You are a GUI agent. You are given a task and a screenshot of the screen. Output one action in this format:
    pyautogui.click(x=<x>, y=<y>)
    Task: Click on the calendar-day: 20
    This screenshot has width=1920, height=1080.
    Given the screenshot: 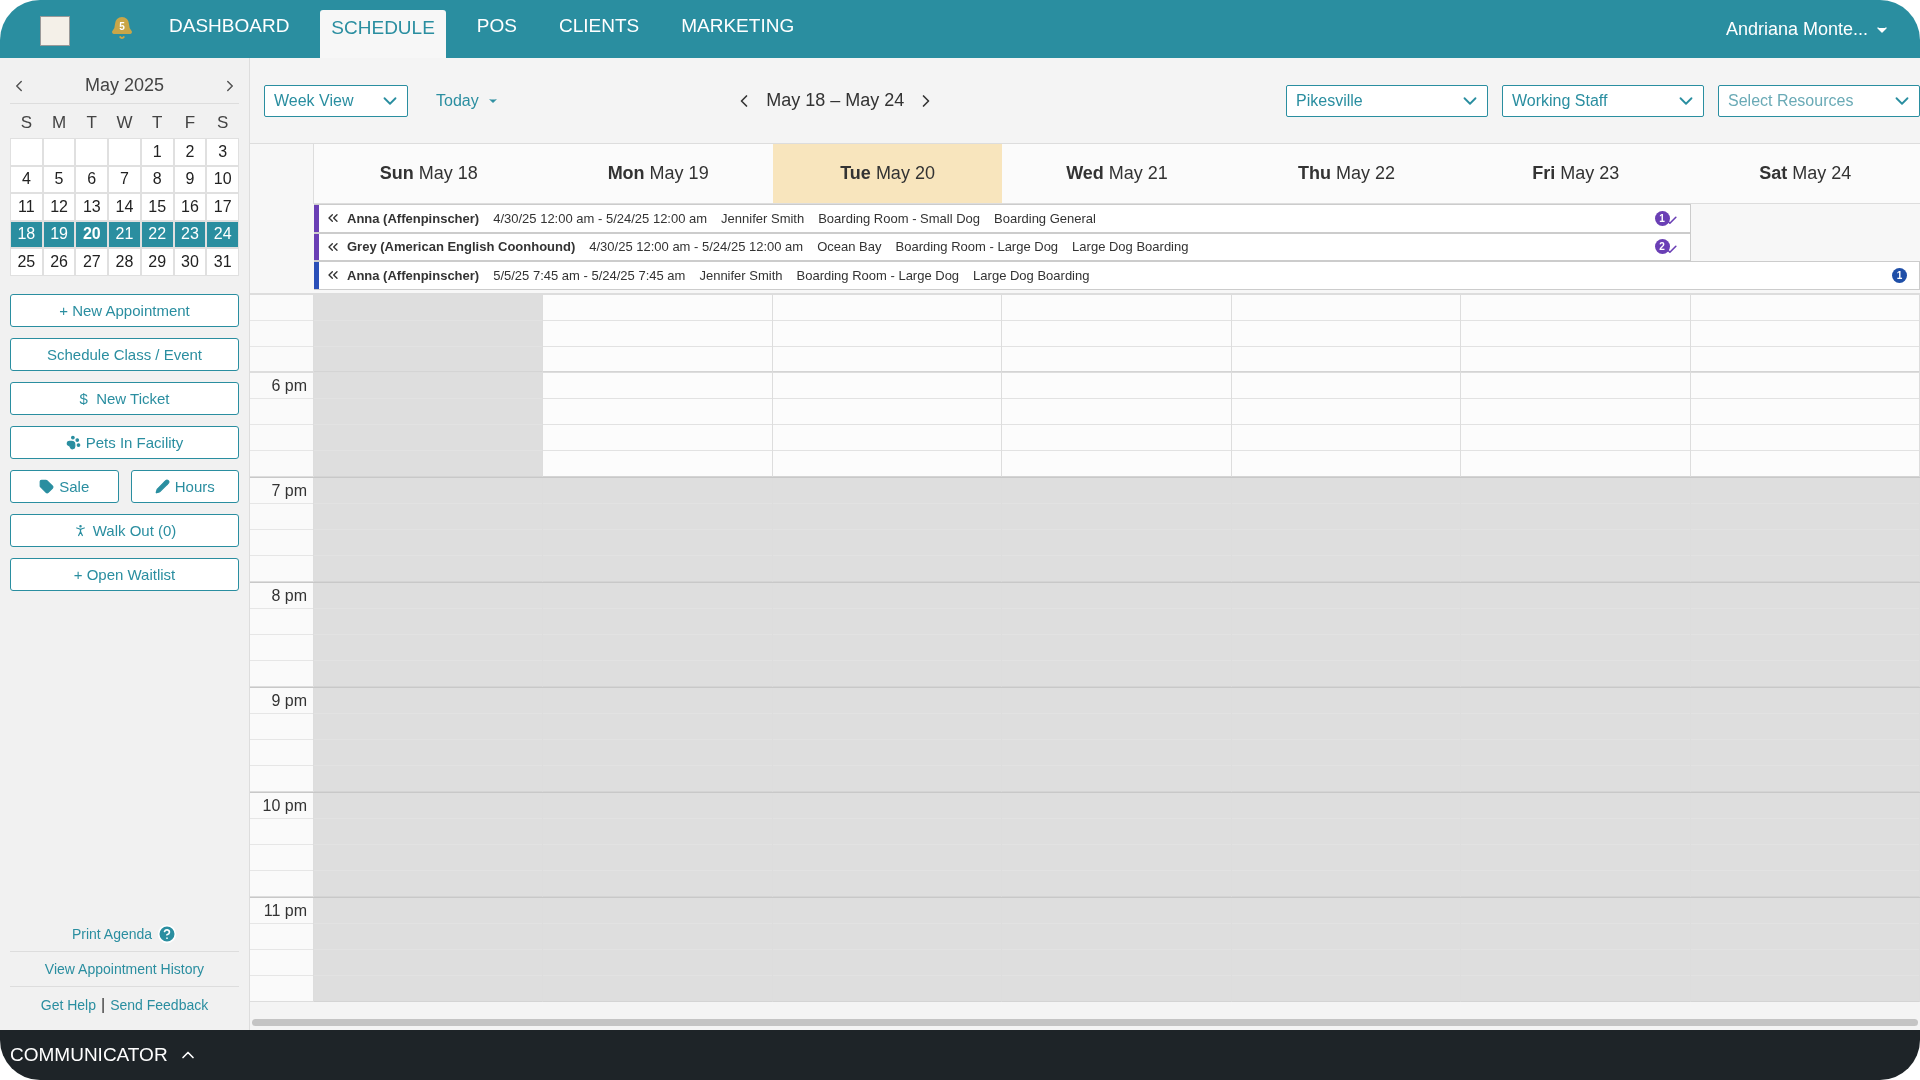 What is the action you would take?
    pyautogui.click(x=92, y=234)
    